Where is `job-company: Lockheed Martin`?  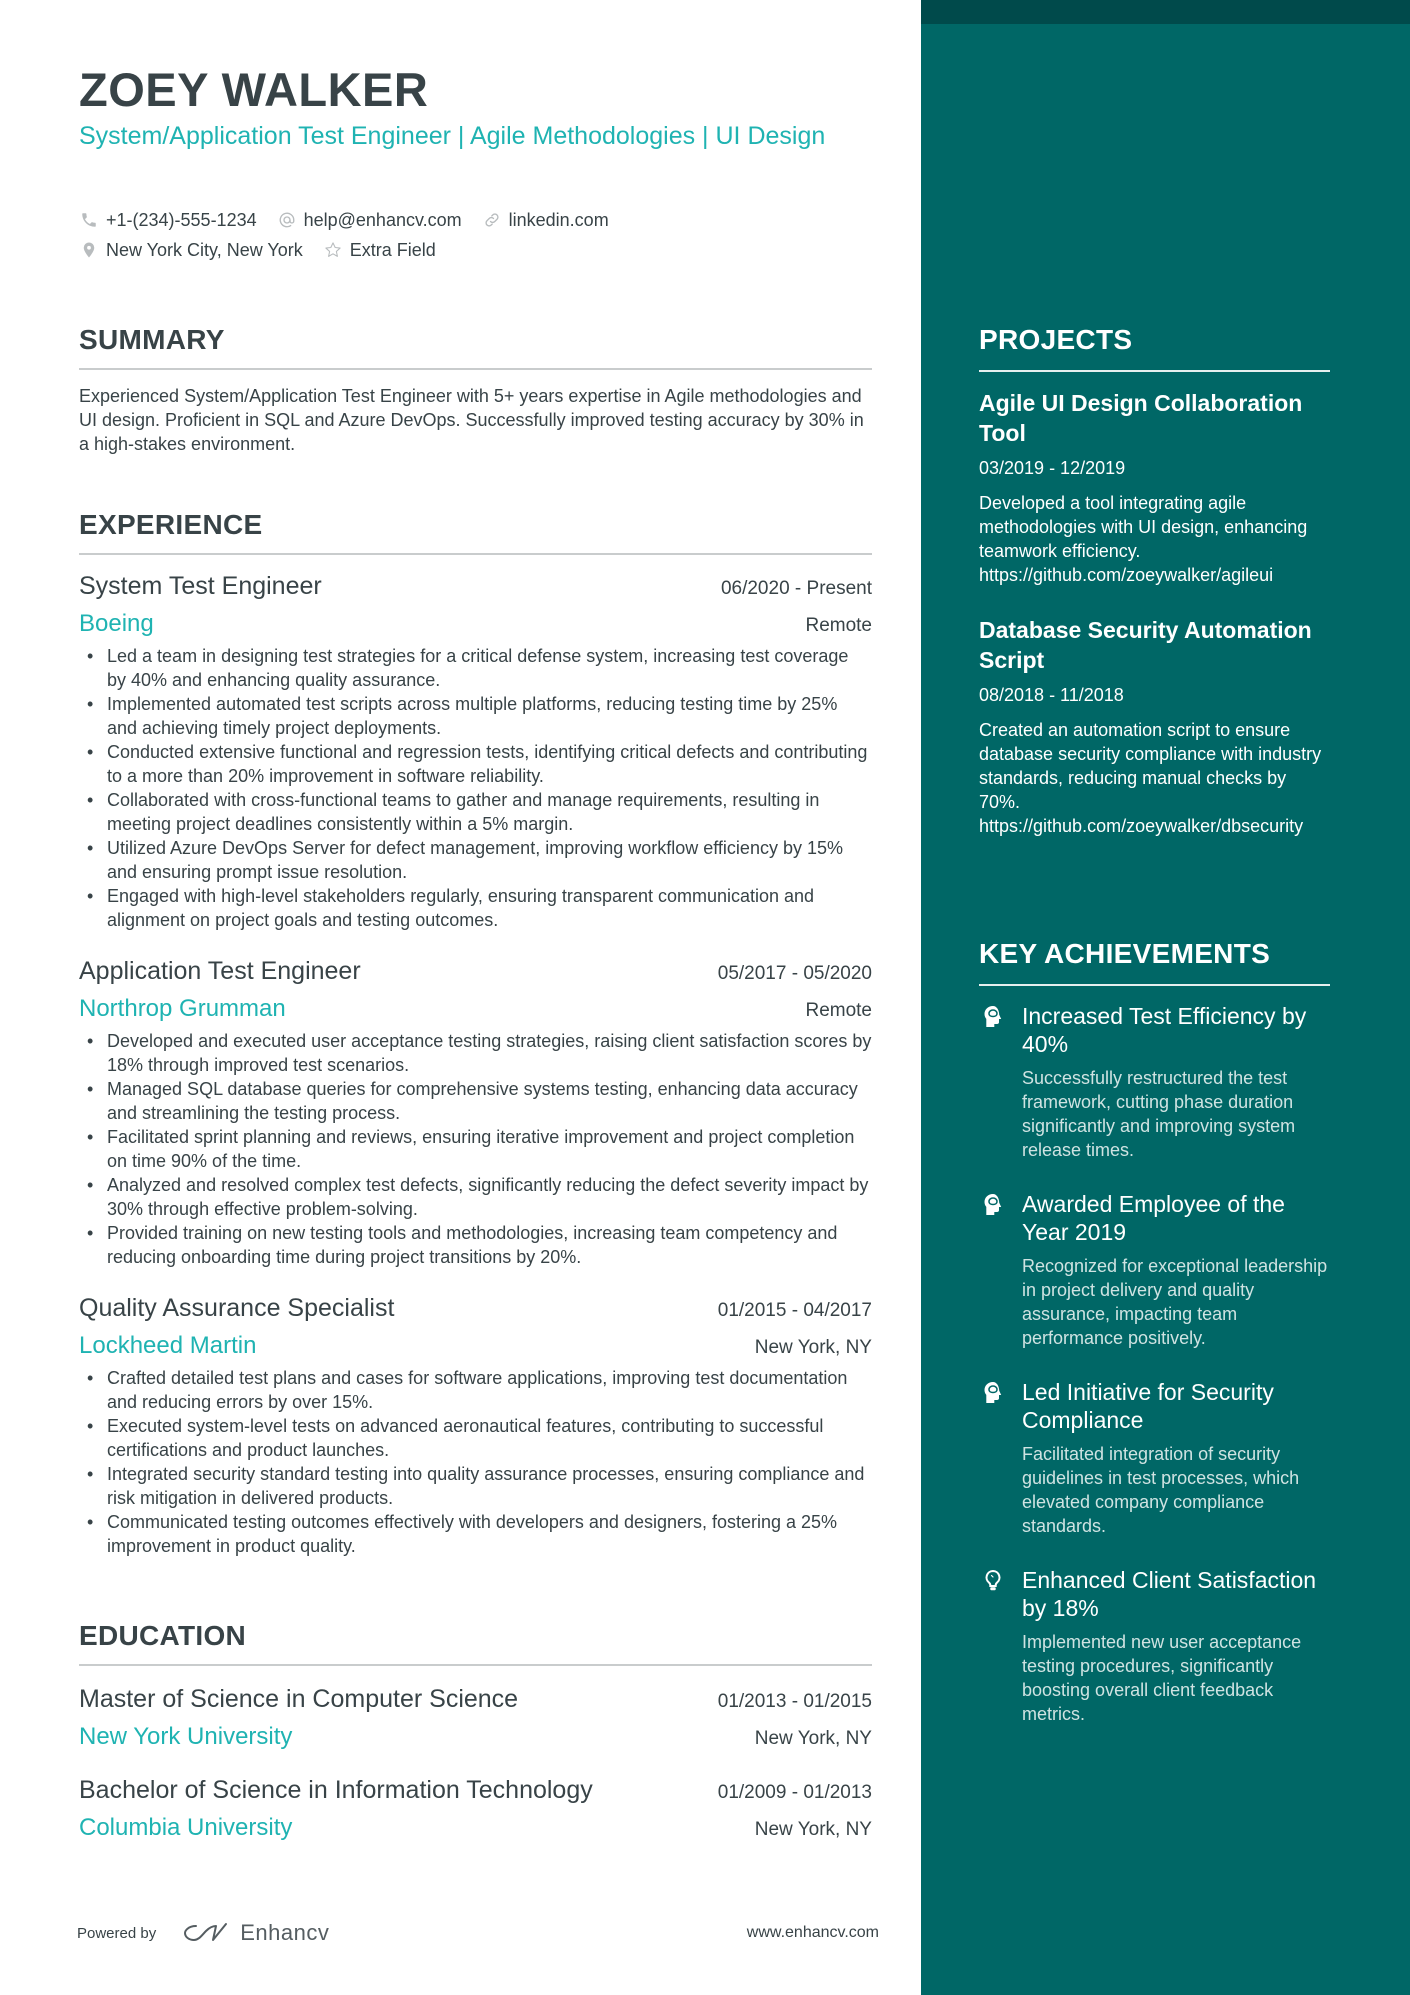
job-company: Lockheed Martin is located at coordinates (168, 1345).